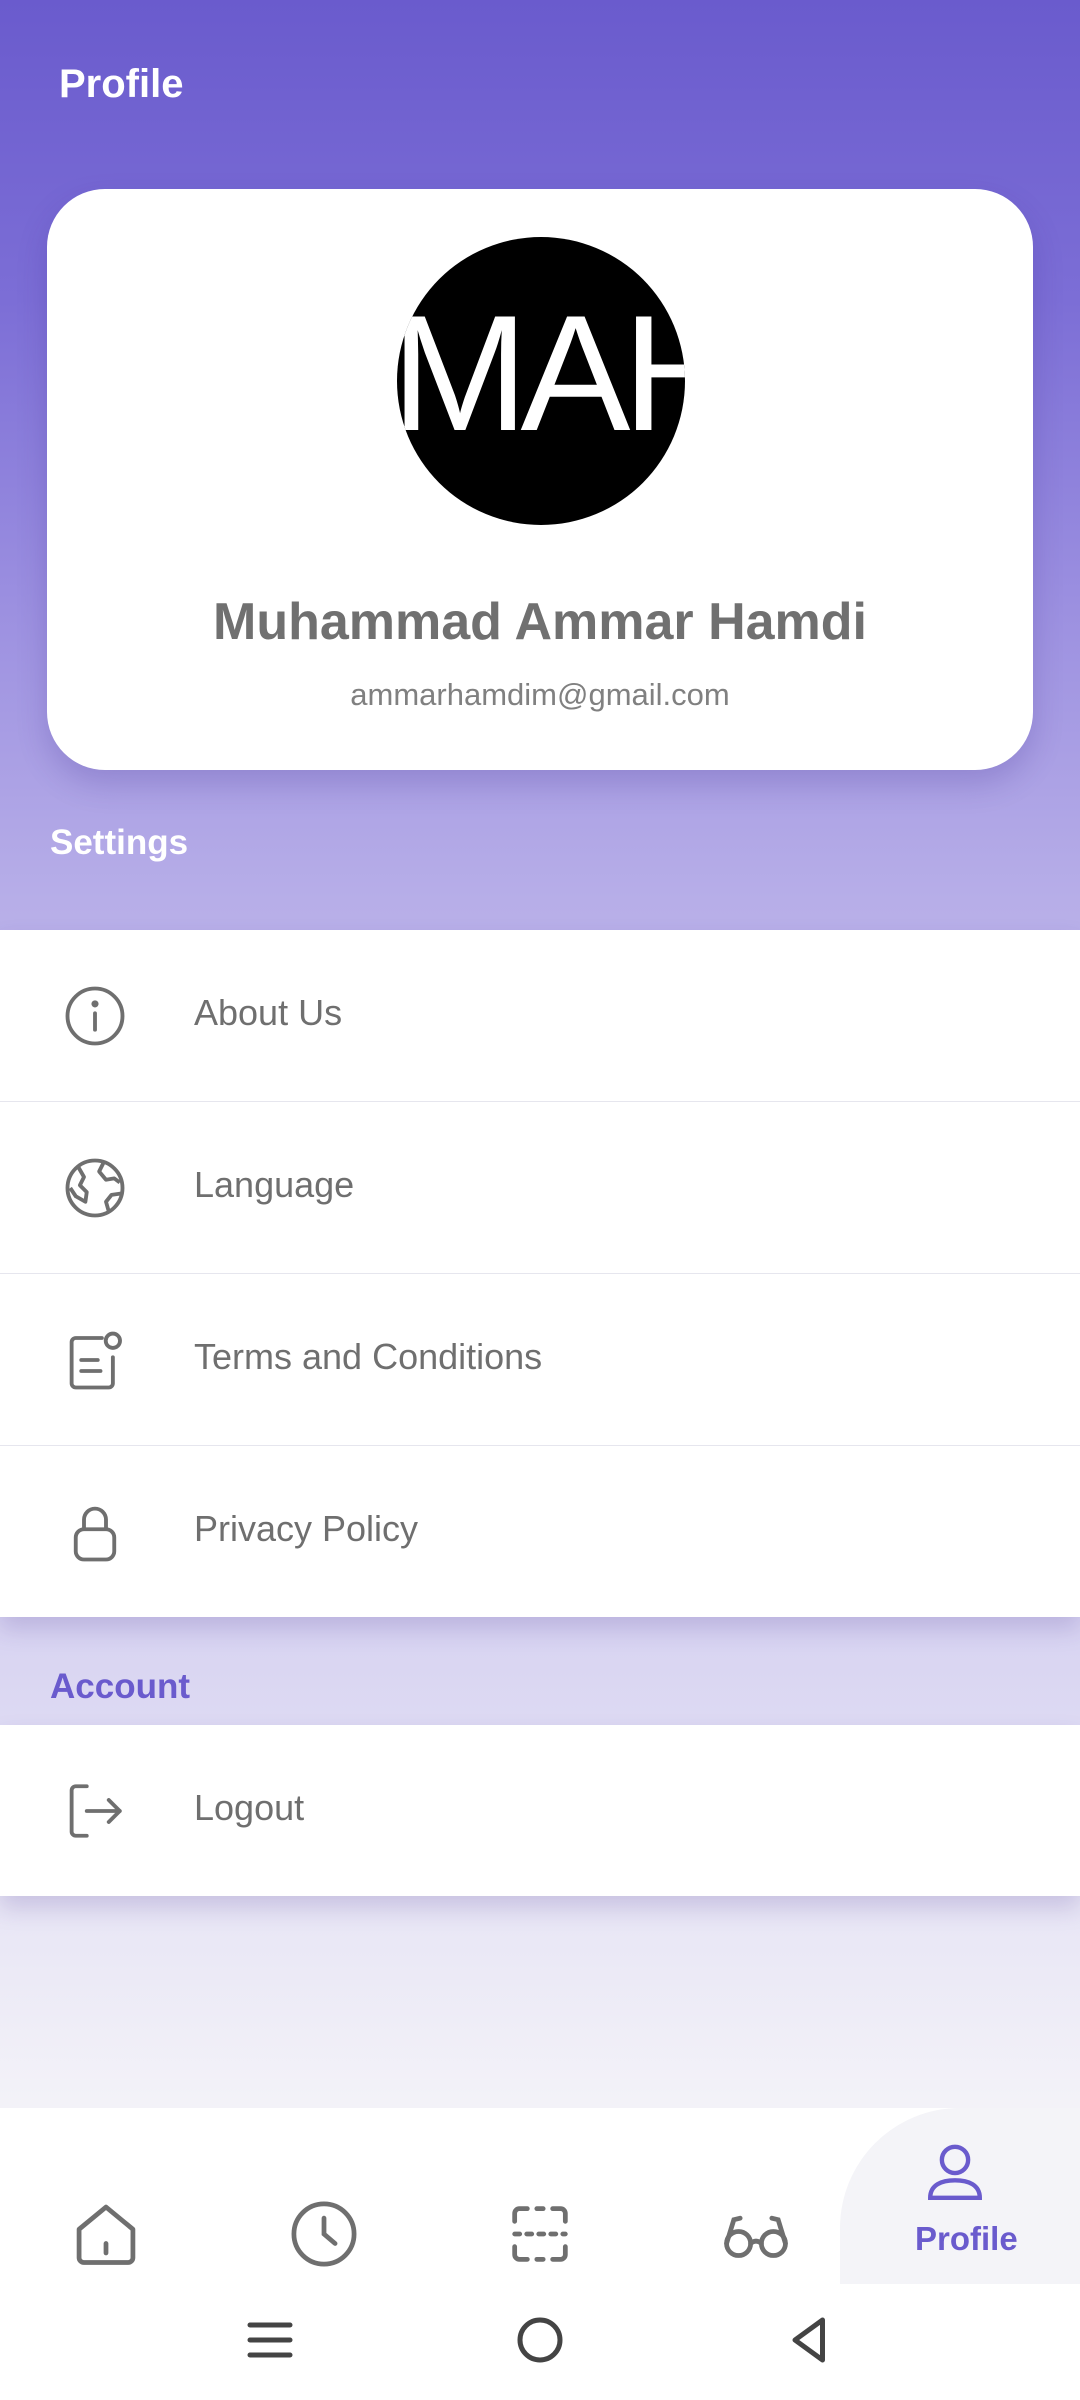 The height and width of the screenshot is (2400, 1080). I want to click on menu-item-about-us: About Us, so click(540, 1016).